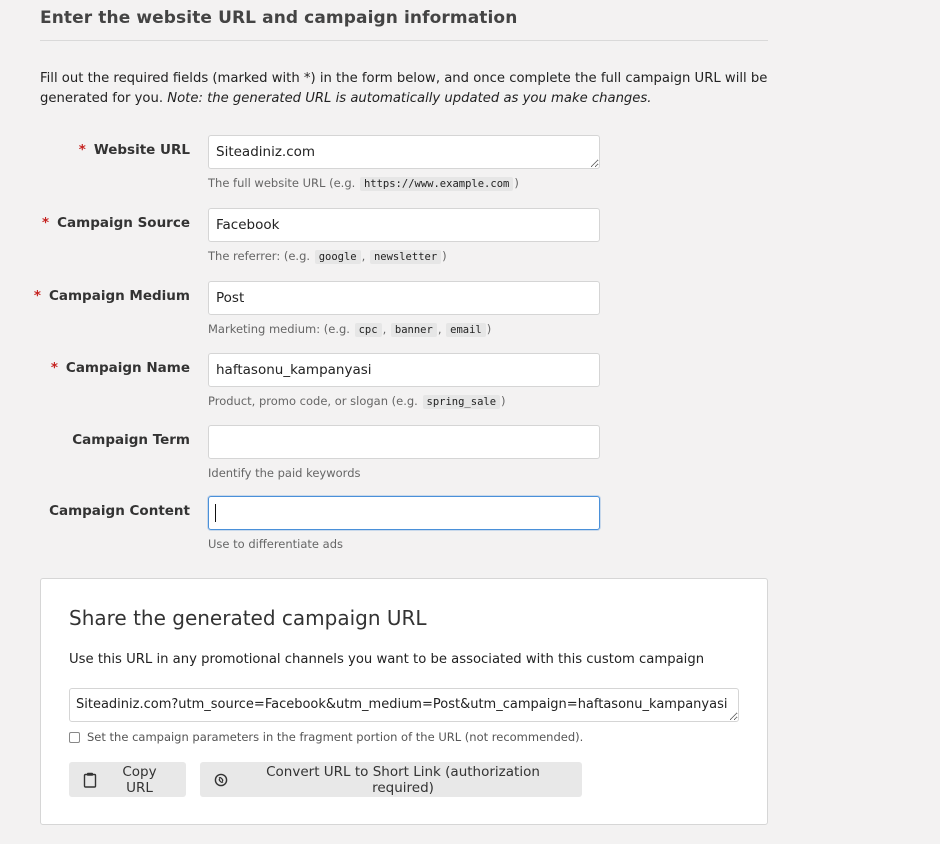 The height and width of the screenshot is (844, 940). I want to click on campaign-term-input, so click(404, 442).